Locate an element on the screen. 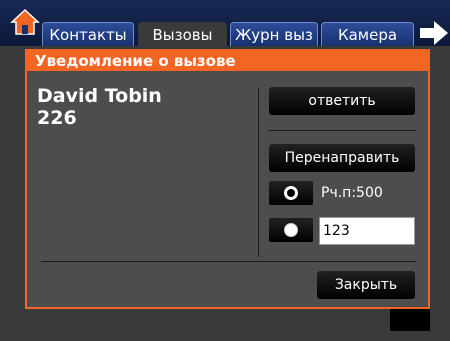 The image size is (450, 341). close-button: Закрыть is located at coordinates (366, 285).